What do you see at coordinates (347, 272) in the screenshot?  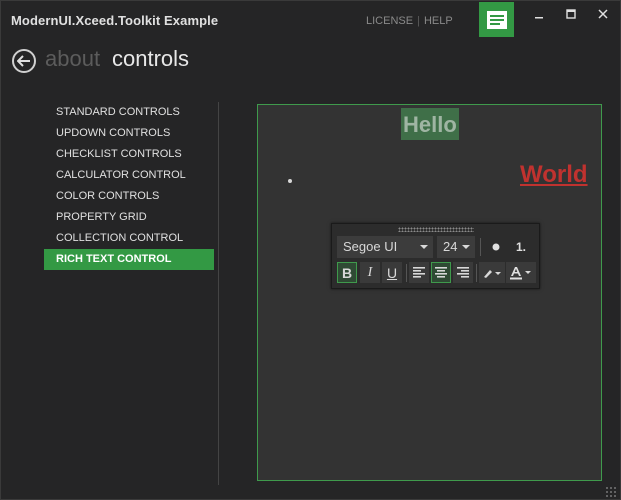 I see `bold-button: B` at bounding box center [347, 272].